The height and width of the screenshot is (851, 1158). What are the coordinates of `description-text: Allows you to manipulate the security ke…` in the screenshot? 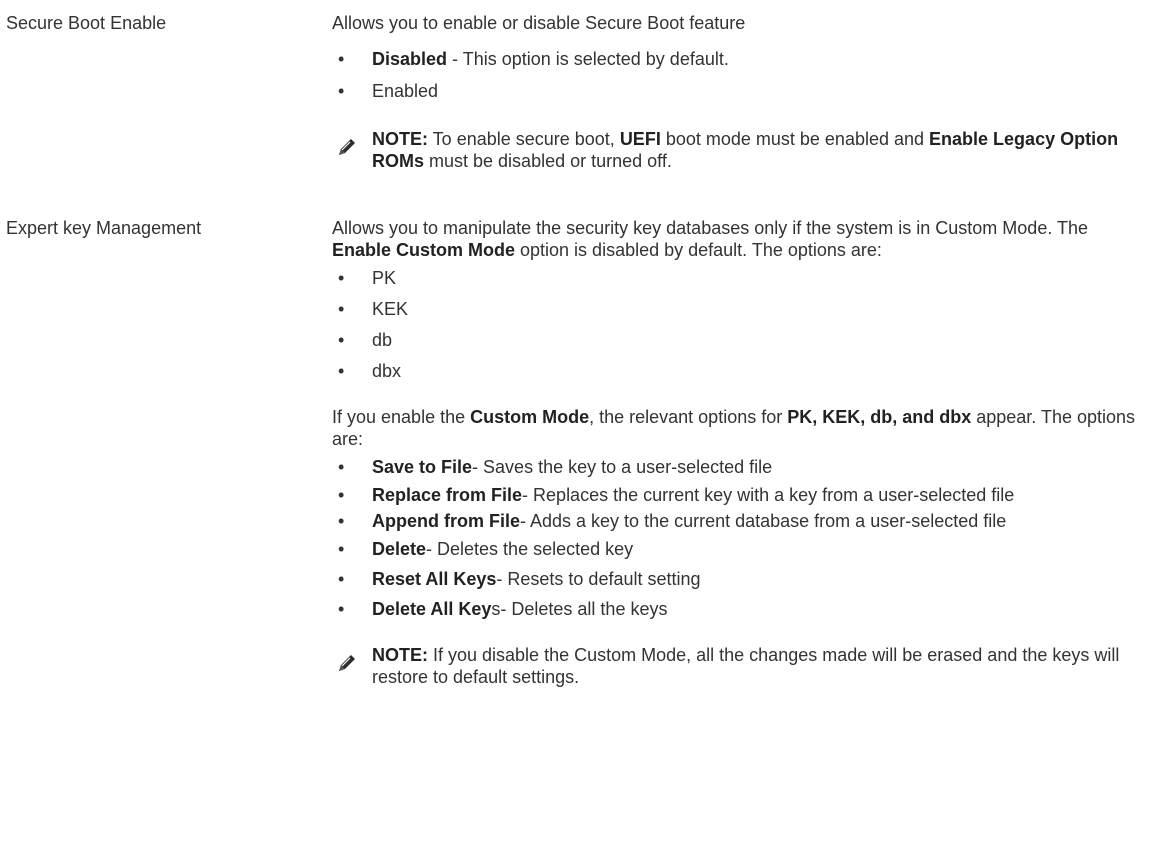 It's located at (710, 239).